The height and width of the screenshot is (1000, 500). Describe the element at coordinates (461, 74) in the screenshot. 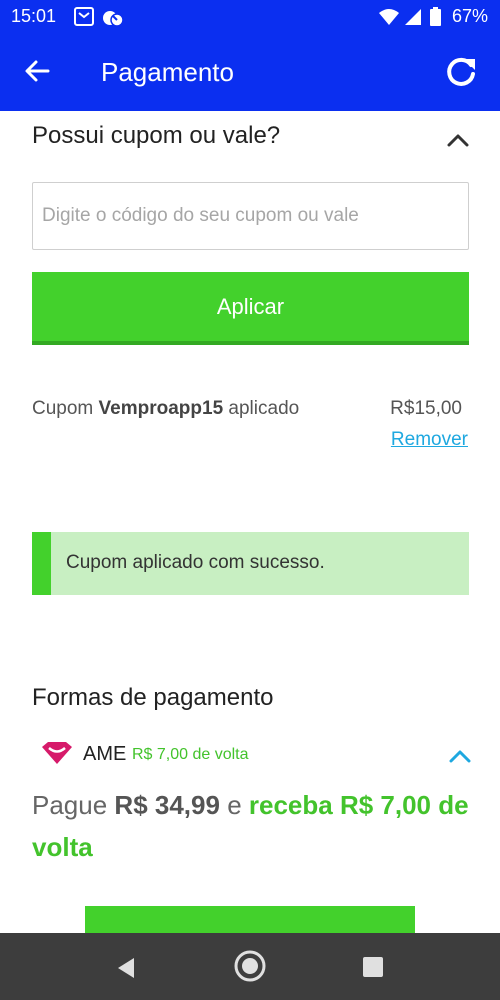

I see `refresh-icon` at that location.